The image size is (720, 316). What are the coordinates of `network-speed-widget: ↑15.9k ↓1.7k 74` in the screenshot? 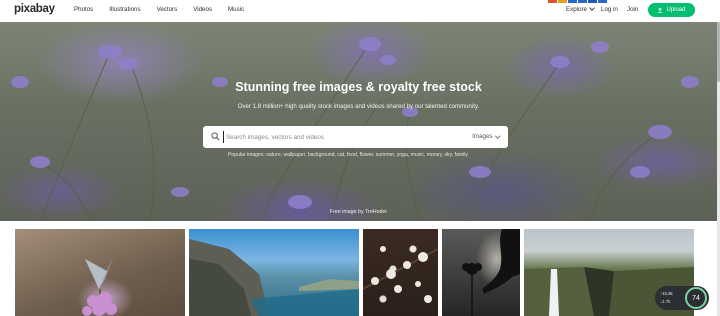 It's located at (682, 298).